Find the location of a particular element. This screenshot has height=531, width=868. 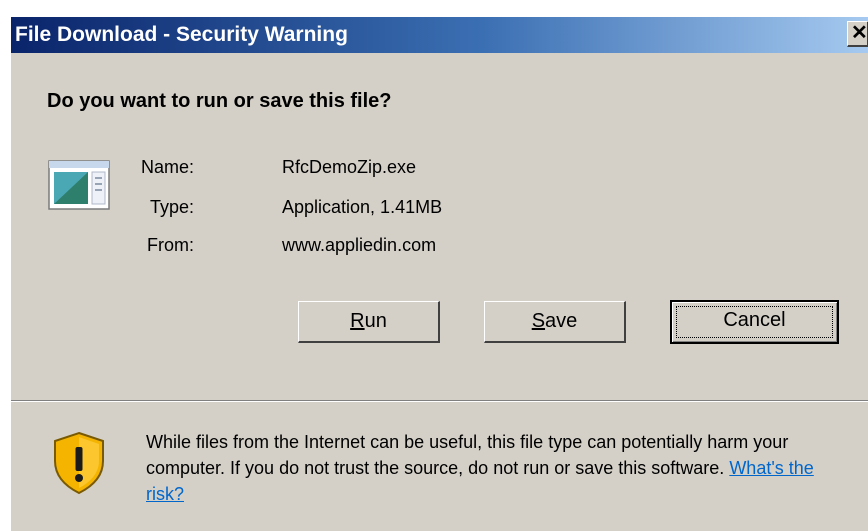

application-icon is located at coordinates (79, 185).